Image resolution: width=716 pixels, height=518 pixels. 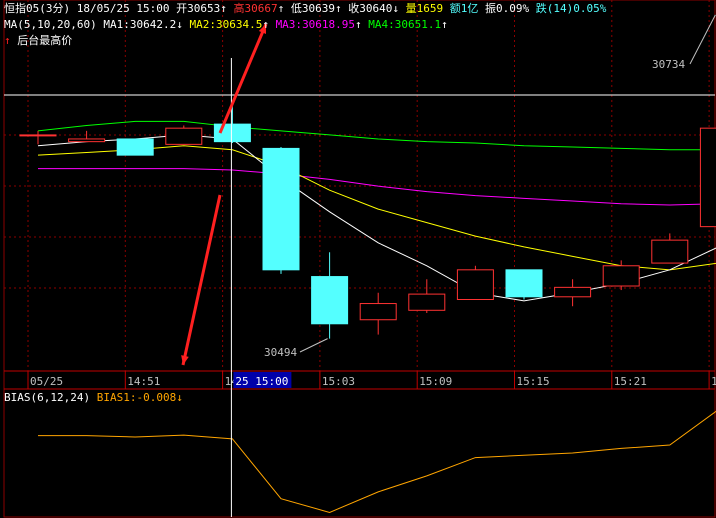 I want to click on min-price-label: 30494, so click(x=280, y=352).